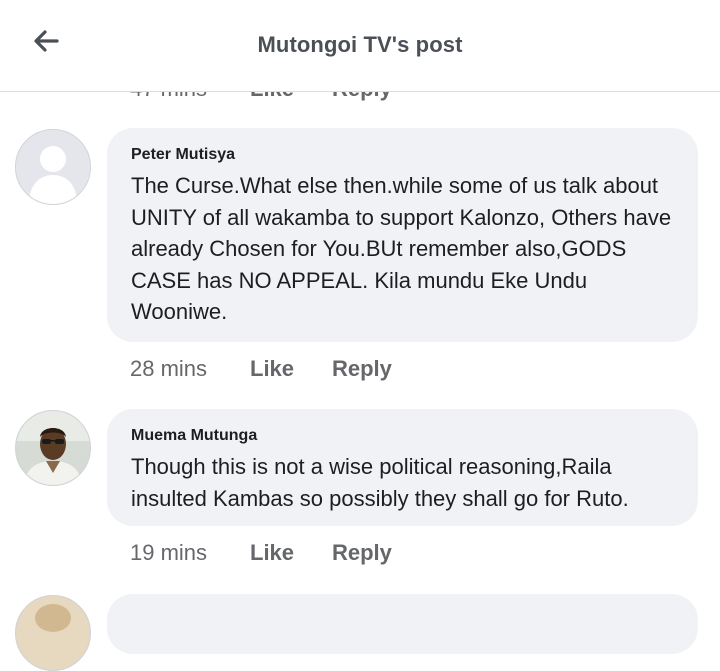 This screenshot has width=720, height=671. I want to click on comment-author: Peter Mutisya, so click(403, 155).